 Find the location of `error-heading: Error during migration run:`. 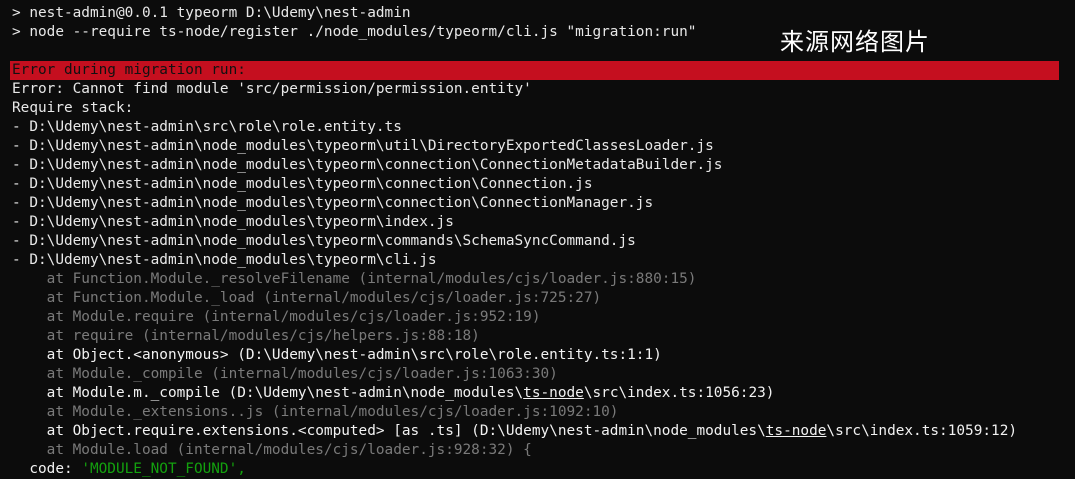

error-heading: Error during migration run: is located at coordinates (129, 70).